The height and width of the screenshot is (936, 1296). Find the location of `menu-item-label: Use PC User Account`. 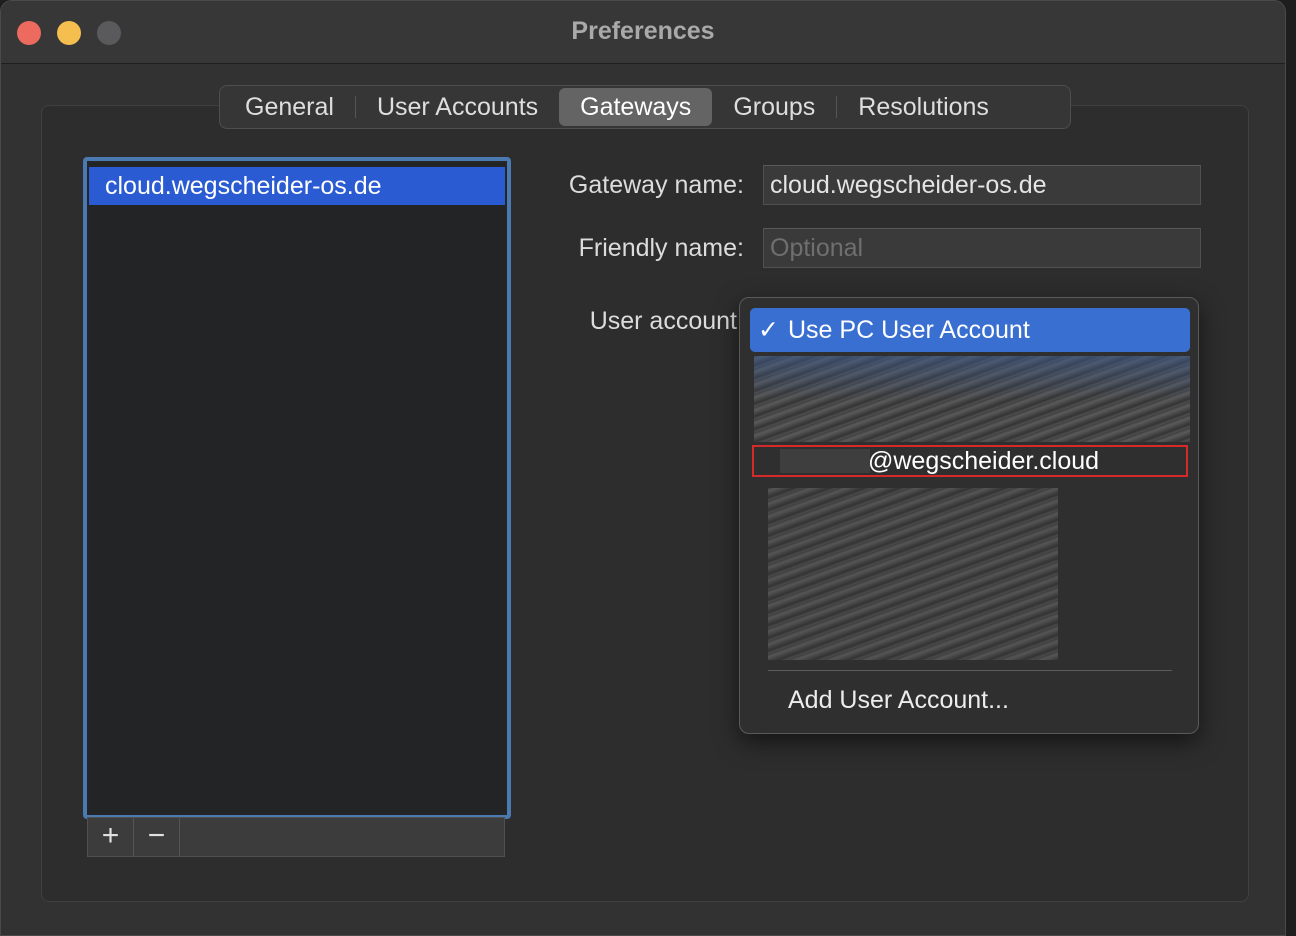

menu-item-label: Use PC User Account is located at coordinates (909, 330).